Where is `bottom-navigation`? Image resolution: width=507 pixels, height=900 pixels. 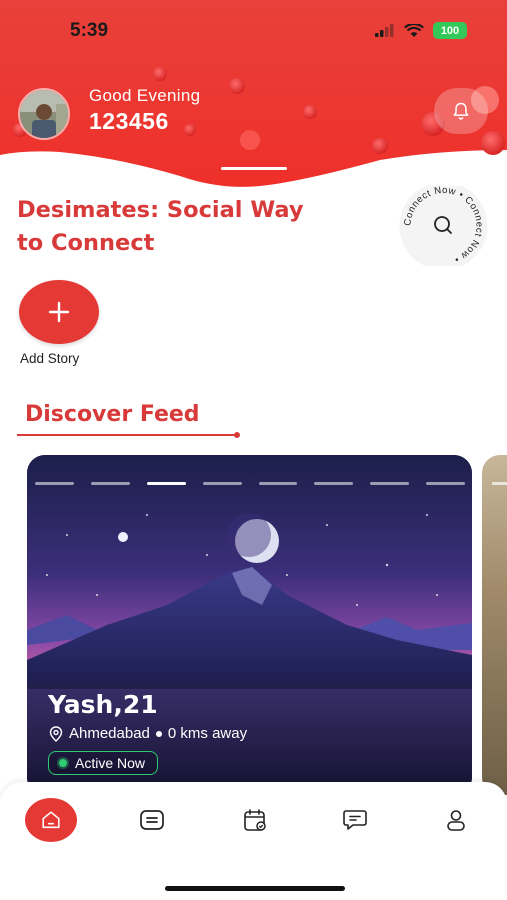
bottom-navigation is located at coordinates (253, 841).